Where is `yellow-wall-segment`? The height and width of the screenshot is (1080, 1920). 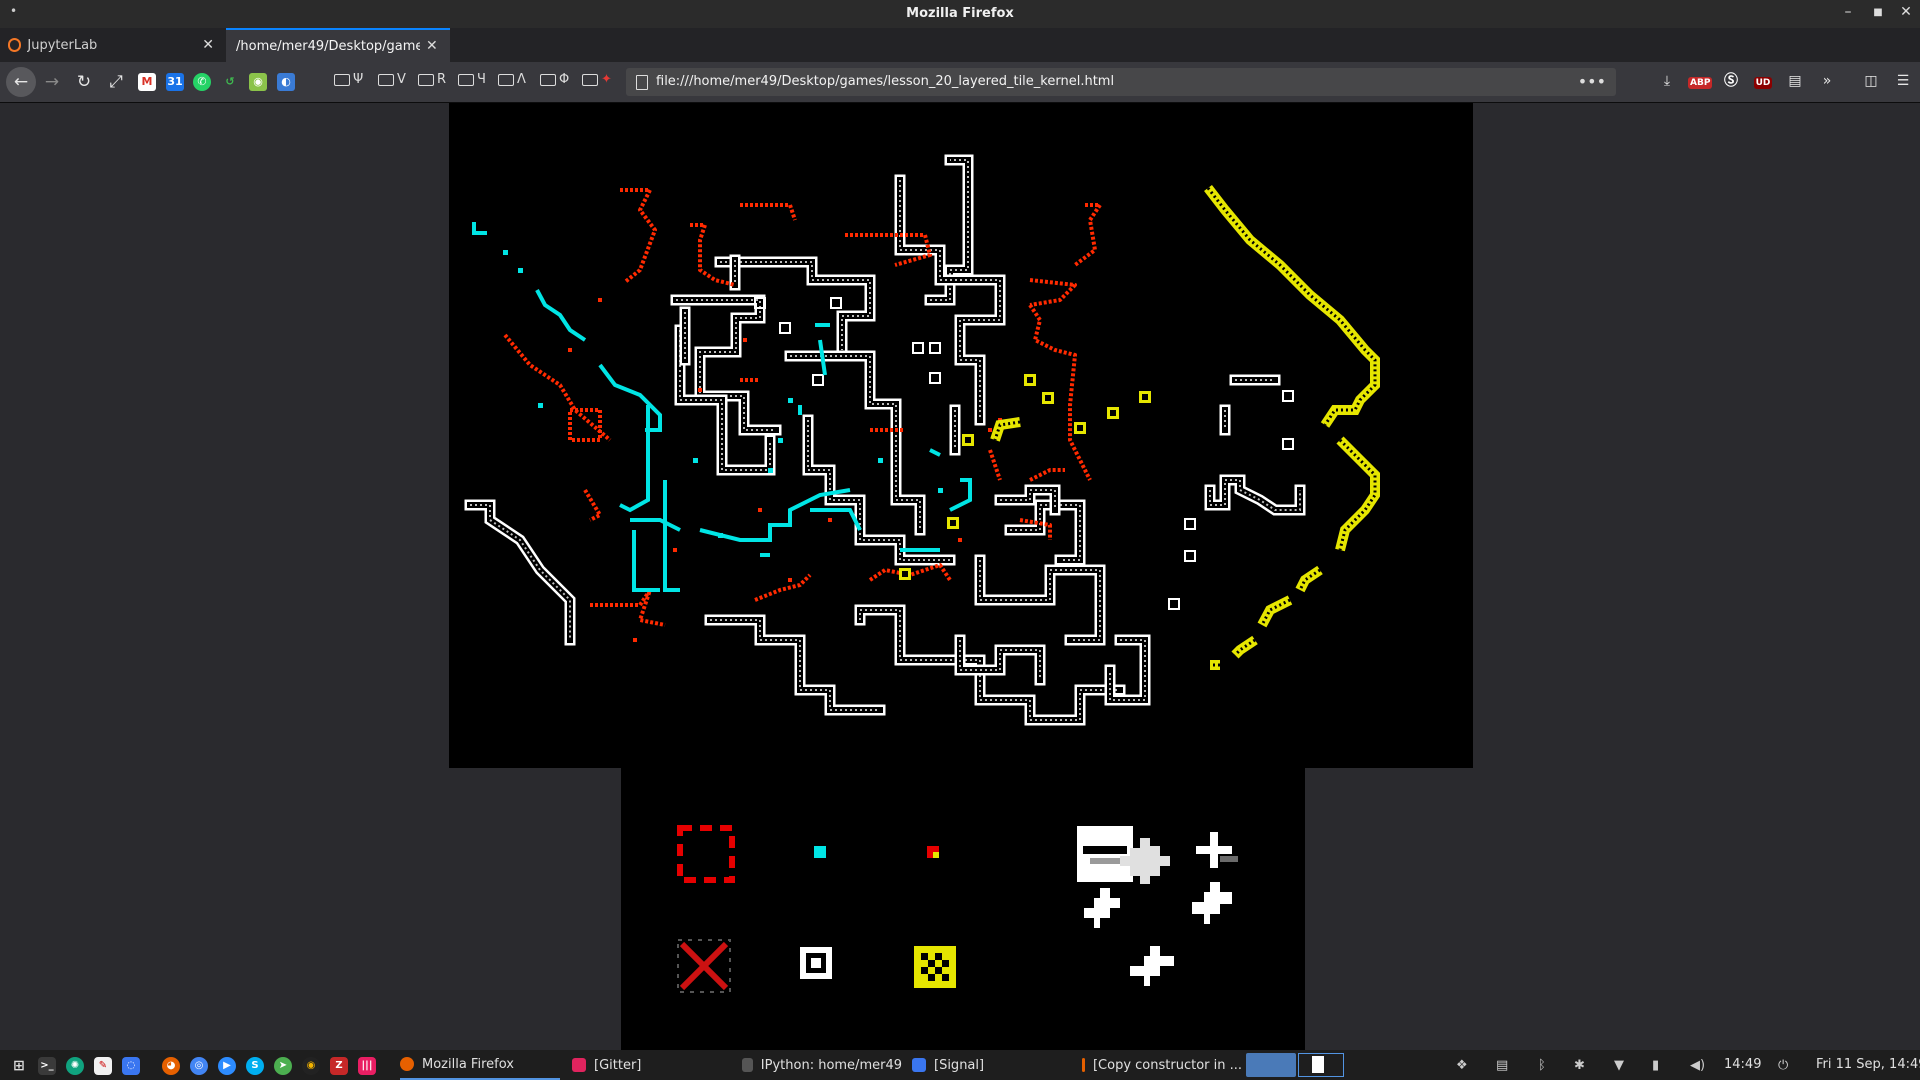 yellow-wall-segment is located at coordinates (1292, 306).